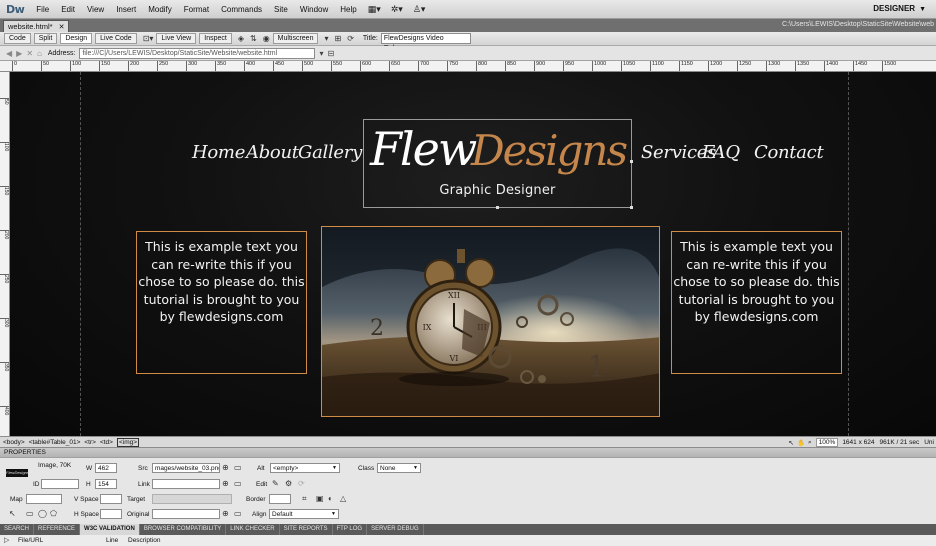 Image resolution: width=936 pixels, height=546 pixels. Describe the element at coordinates (288, 483) in the screenshot. I see `optimize-icon: ⚙` at that location.